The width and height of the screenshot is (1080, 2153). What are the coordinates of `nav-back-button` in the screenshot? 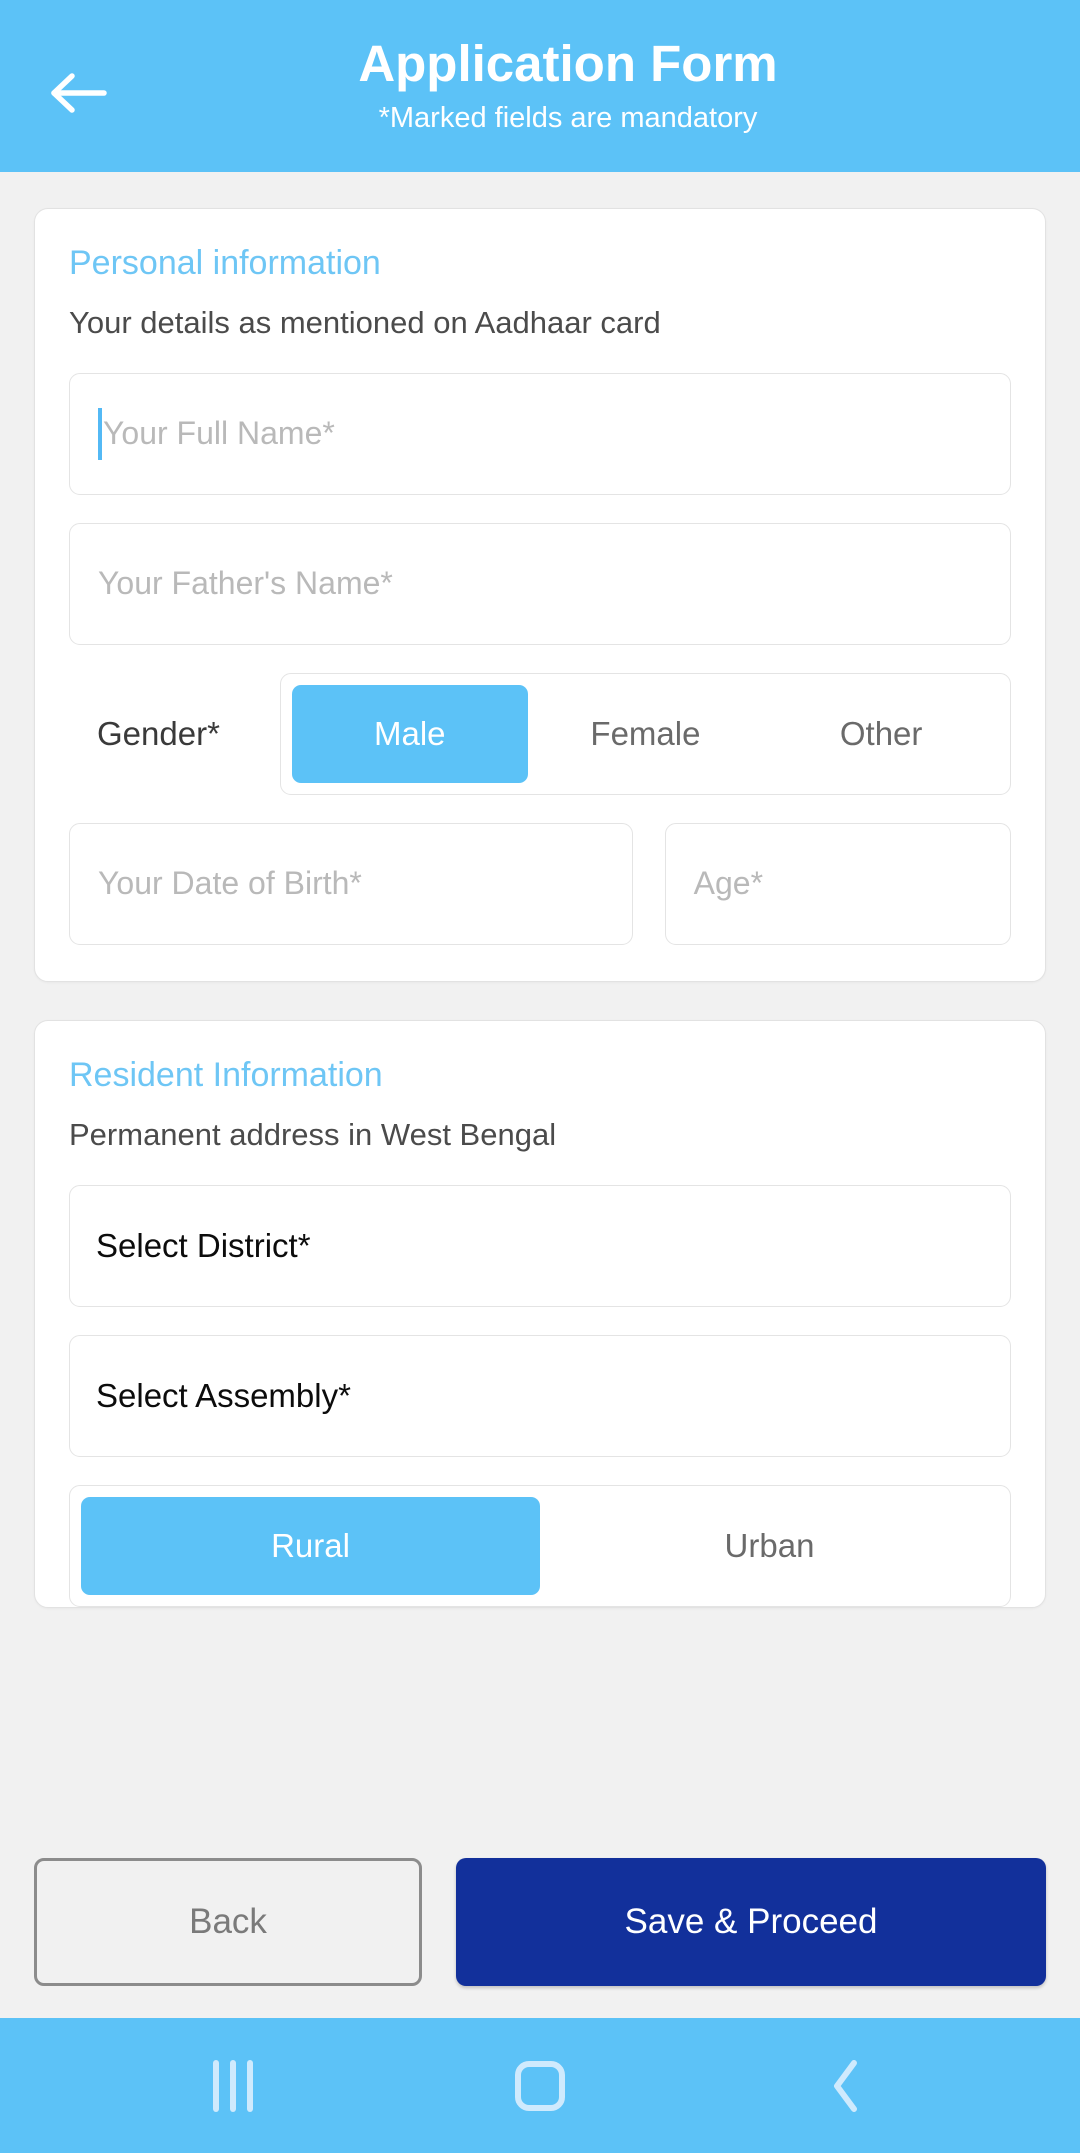 It's located at (847, 2085).